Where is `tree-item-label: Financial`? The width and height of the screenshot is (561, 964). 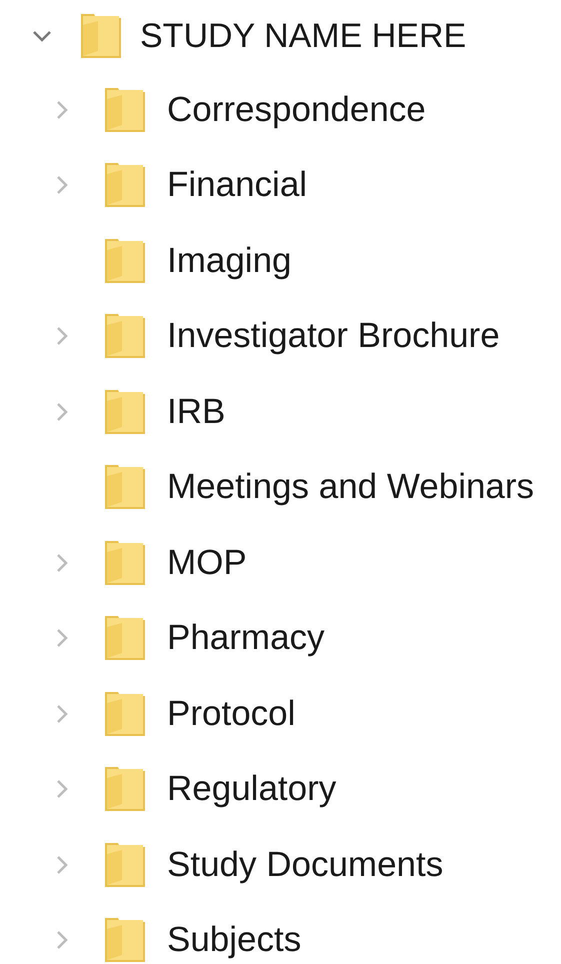
tree-item-label: Financial is located at coordinates (237, 185).